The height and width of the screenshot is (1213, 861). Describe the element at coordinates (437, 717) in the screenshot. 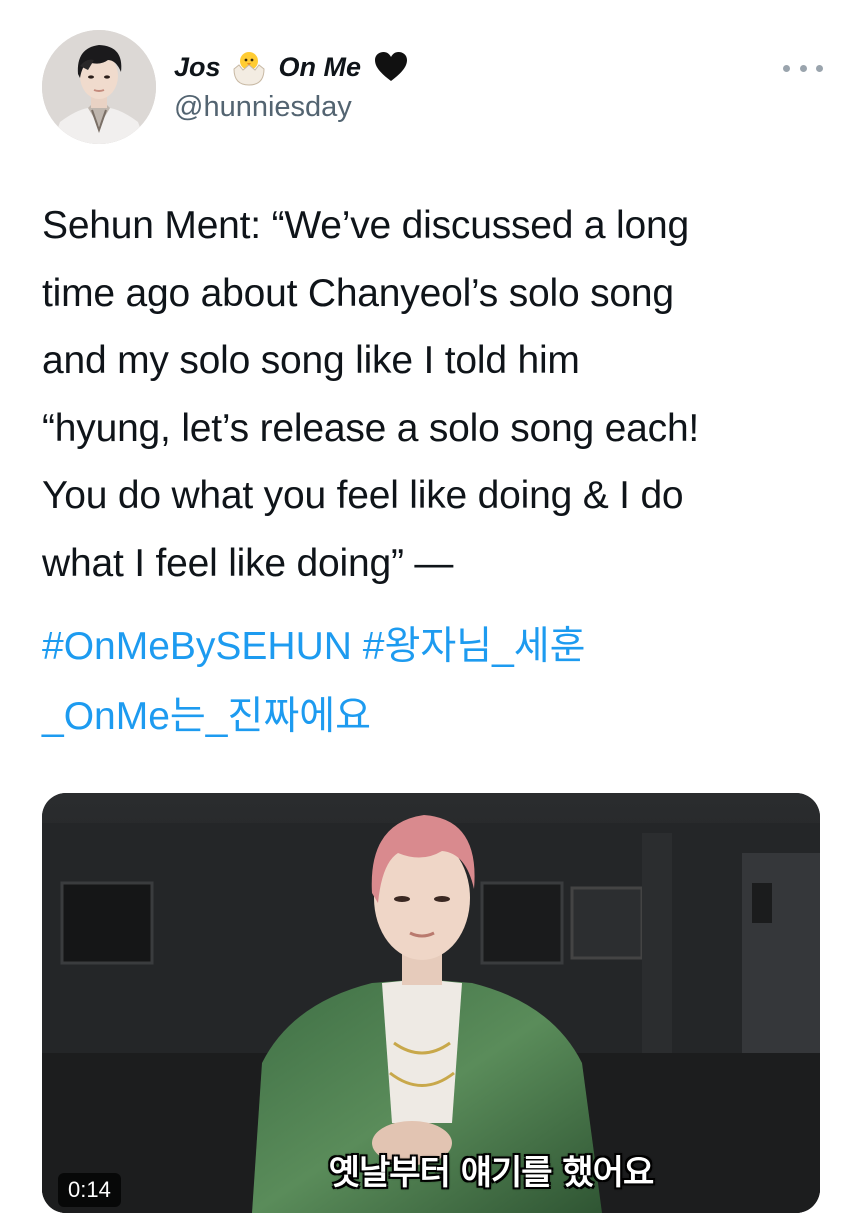

I see `hashtag-line: _OnMe는_진짜에요` at that location.